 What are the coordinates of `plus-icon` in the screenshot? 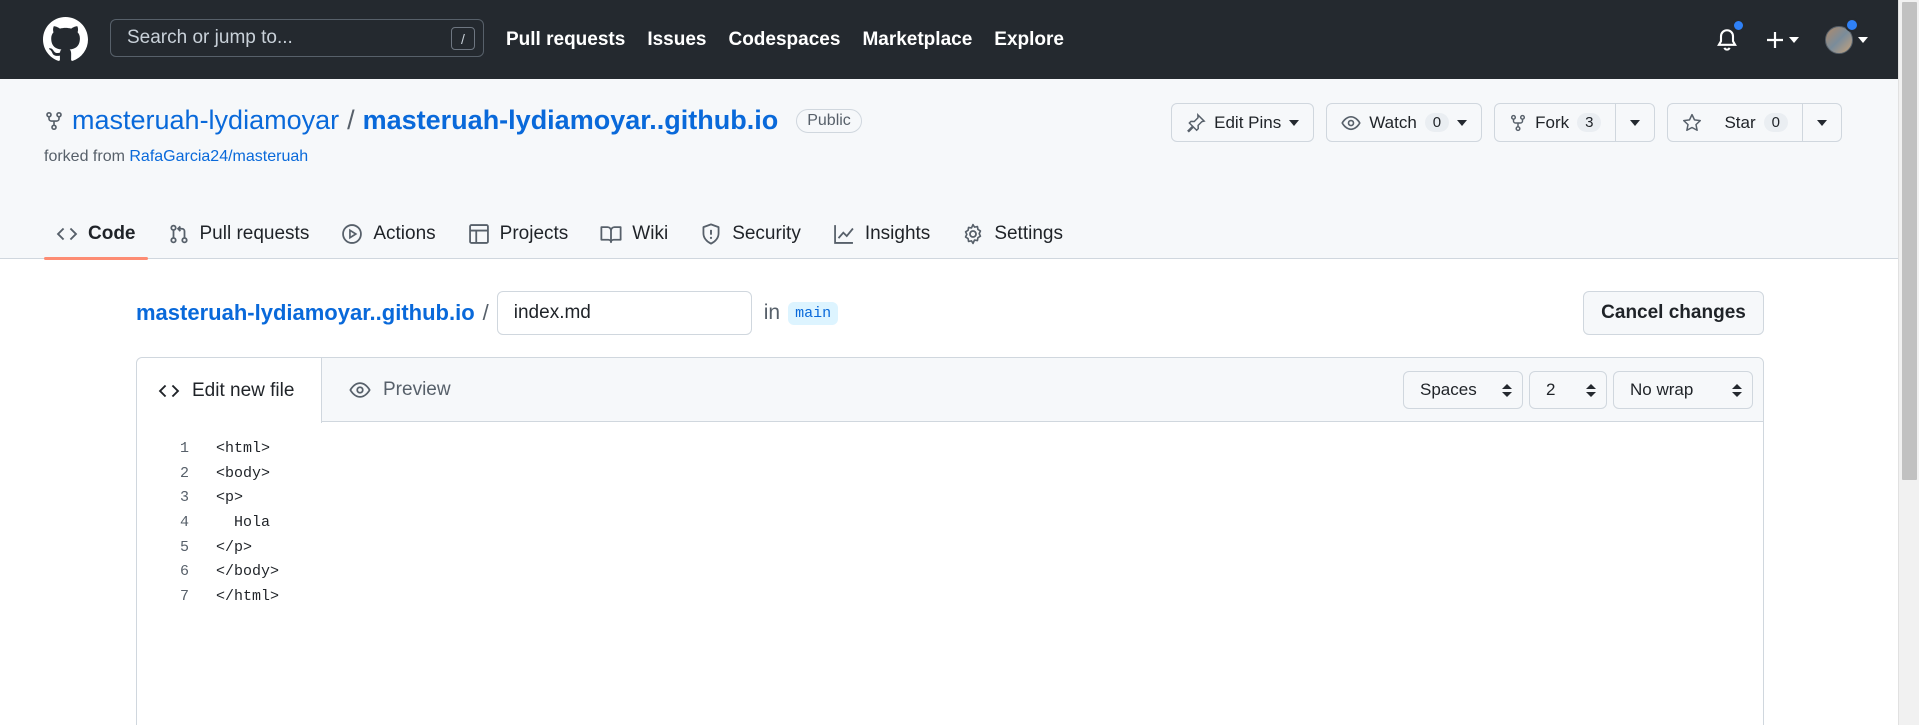 It's located at (1775, 39).